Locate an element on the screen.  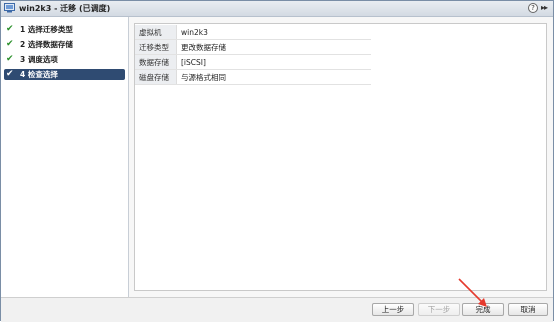
table-row: 磁盘存储 与源格式相同 is located at coordinates (253, 77).